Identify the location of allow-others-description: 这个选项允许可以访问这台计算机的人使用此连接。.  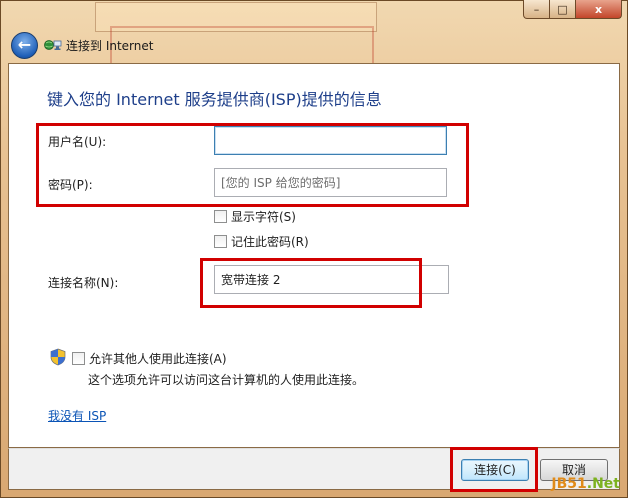
(226, 380).